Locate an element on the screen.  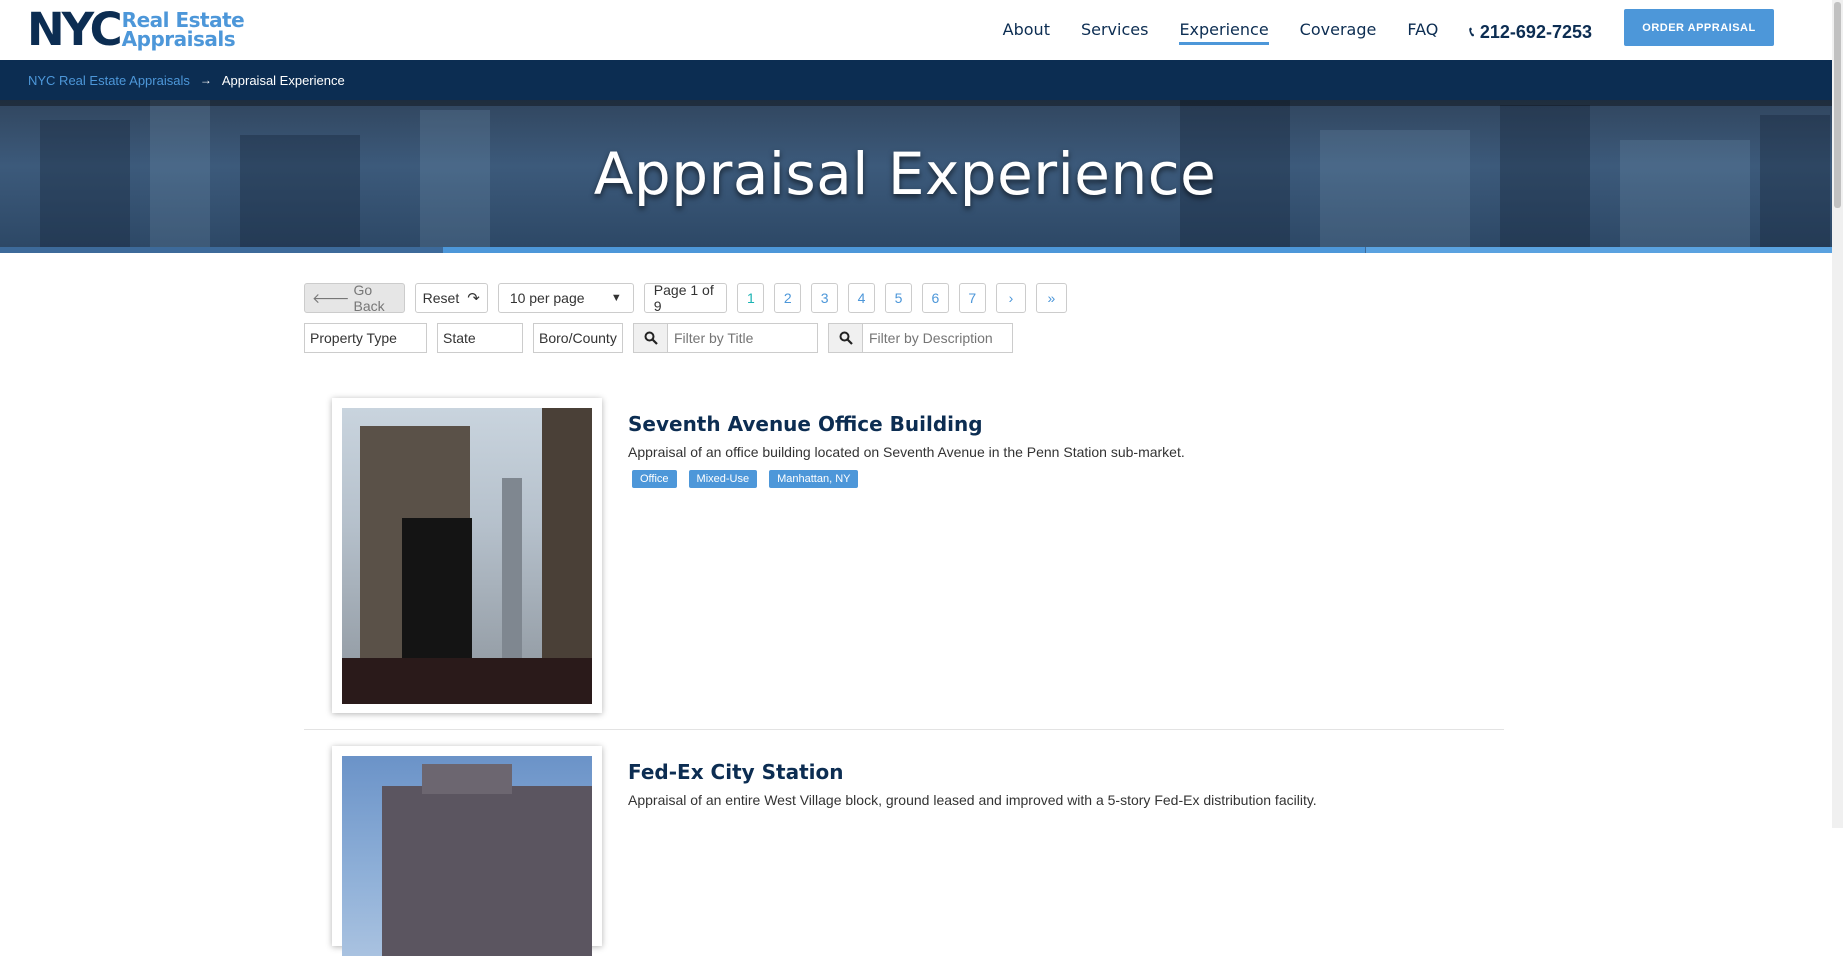
per-page-value: 10 per page is located at coordinates (547, 298).